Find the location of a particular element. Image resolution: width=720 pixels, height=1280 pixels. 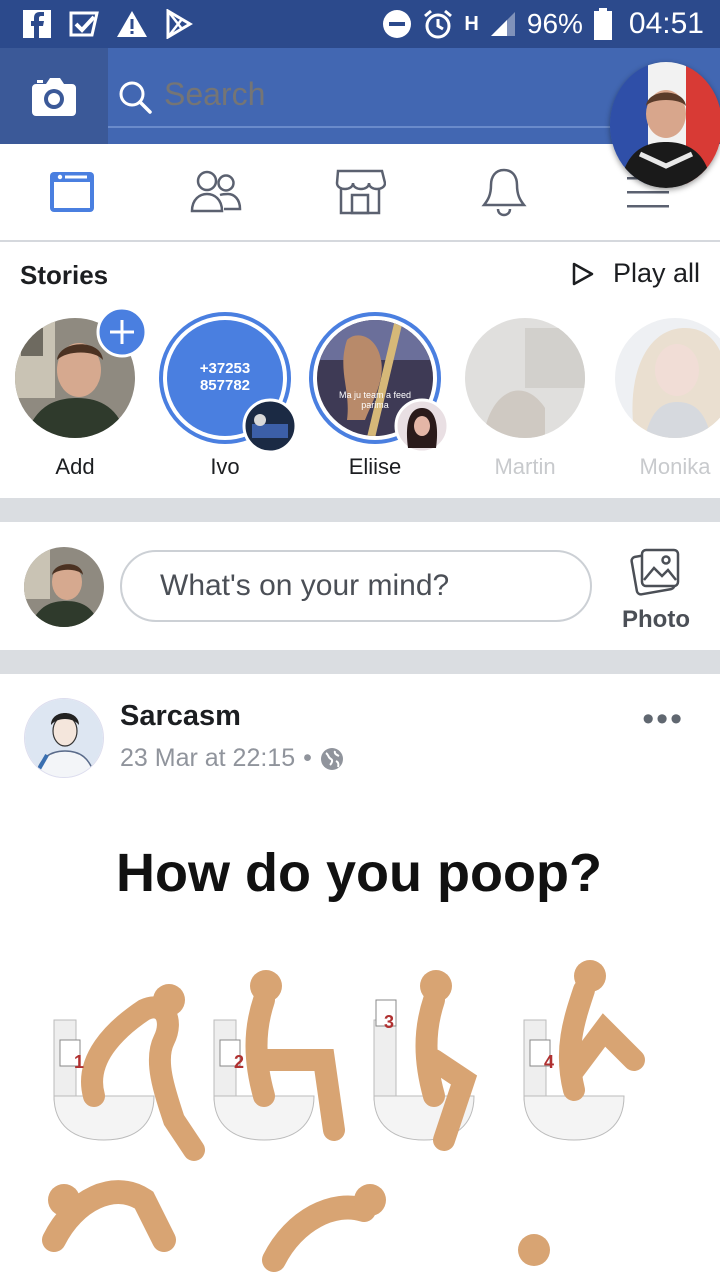

add-story-icon is located at coordinates (122, 332).